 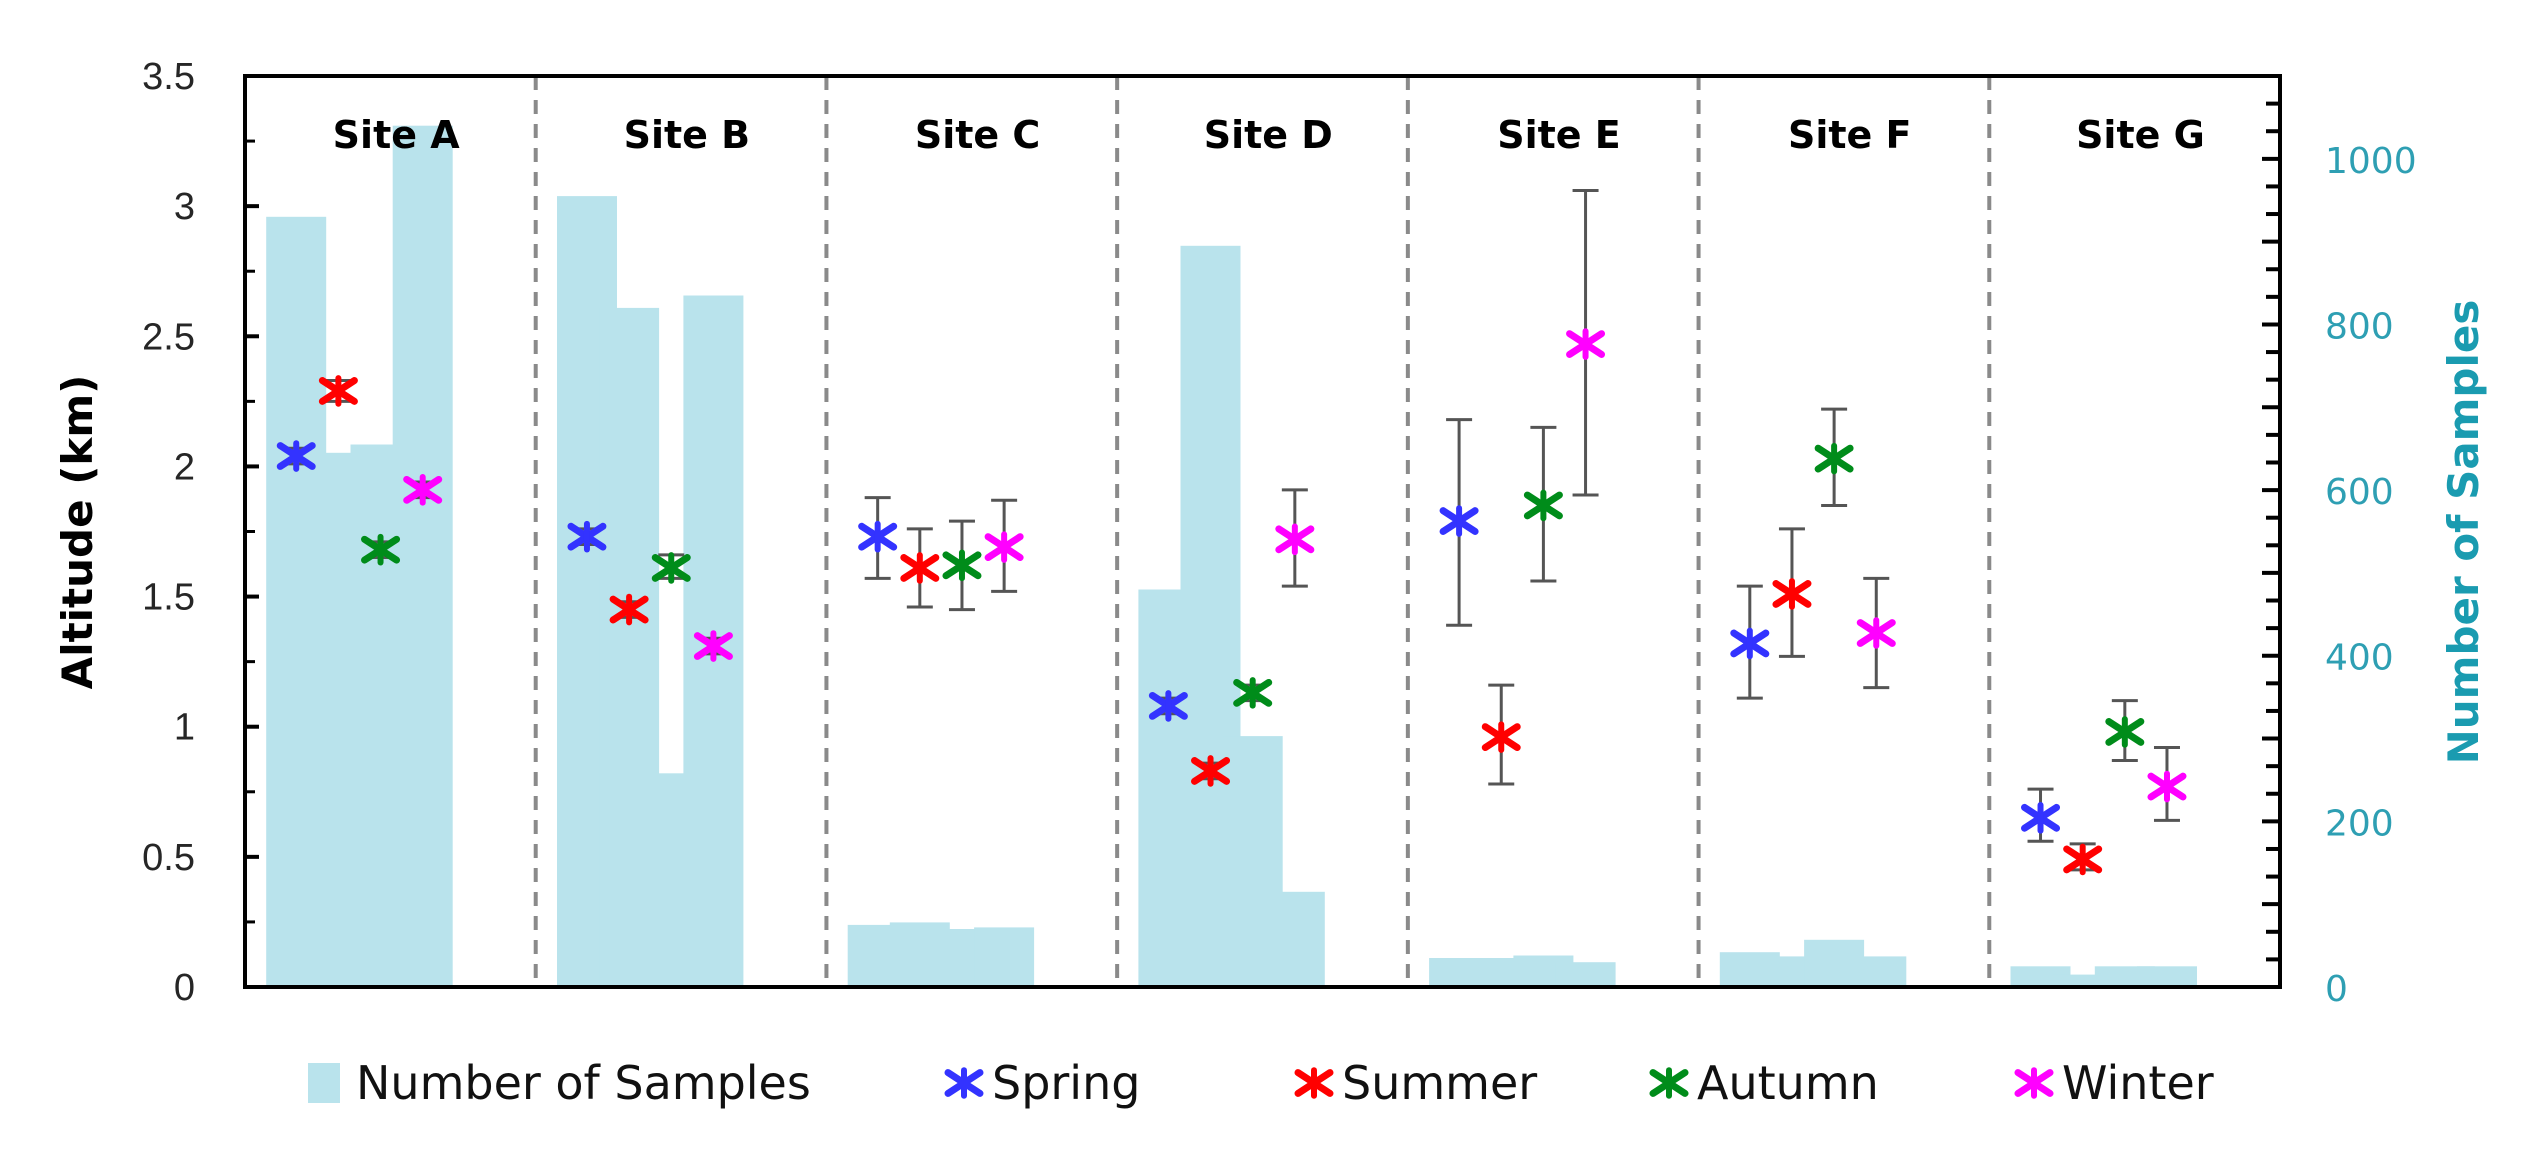 I want to click on right-axis-title: Number of Samples, so click(x=2463, y=532).